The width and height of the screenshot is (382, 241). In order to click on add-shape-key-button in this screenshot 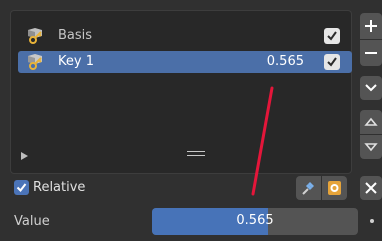, I will do `click(371, 26)`.